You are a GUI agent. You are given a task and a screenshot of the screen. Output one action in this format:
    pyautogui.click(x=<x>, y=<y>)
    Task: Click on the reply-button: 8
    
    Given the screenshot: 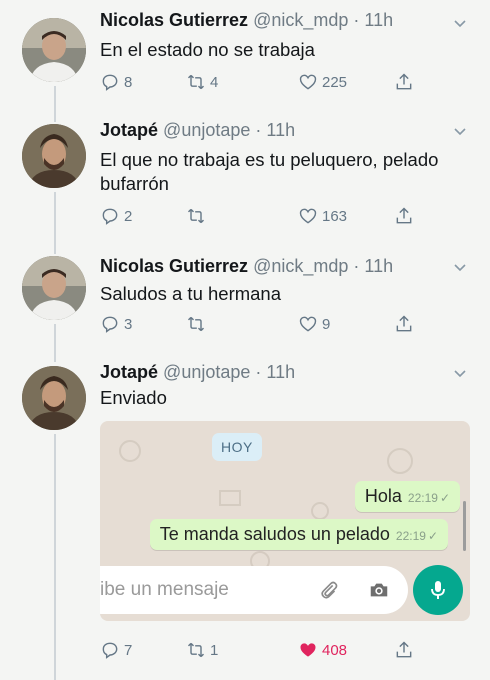 What is the action you would take?
    pyautogui.click(x=116, y=82)
    